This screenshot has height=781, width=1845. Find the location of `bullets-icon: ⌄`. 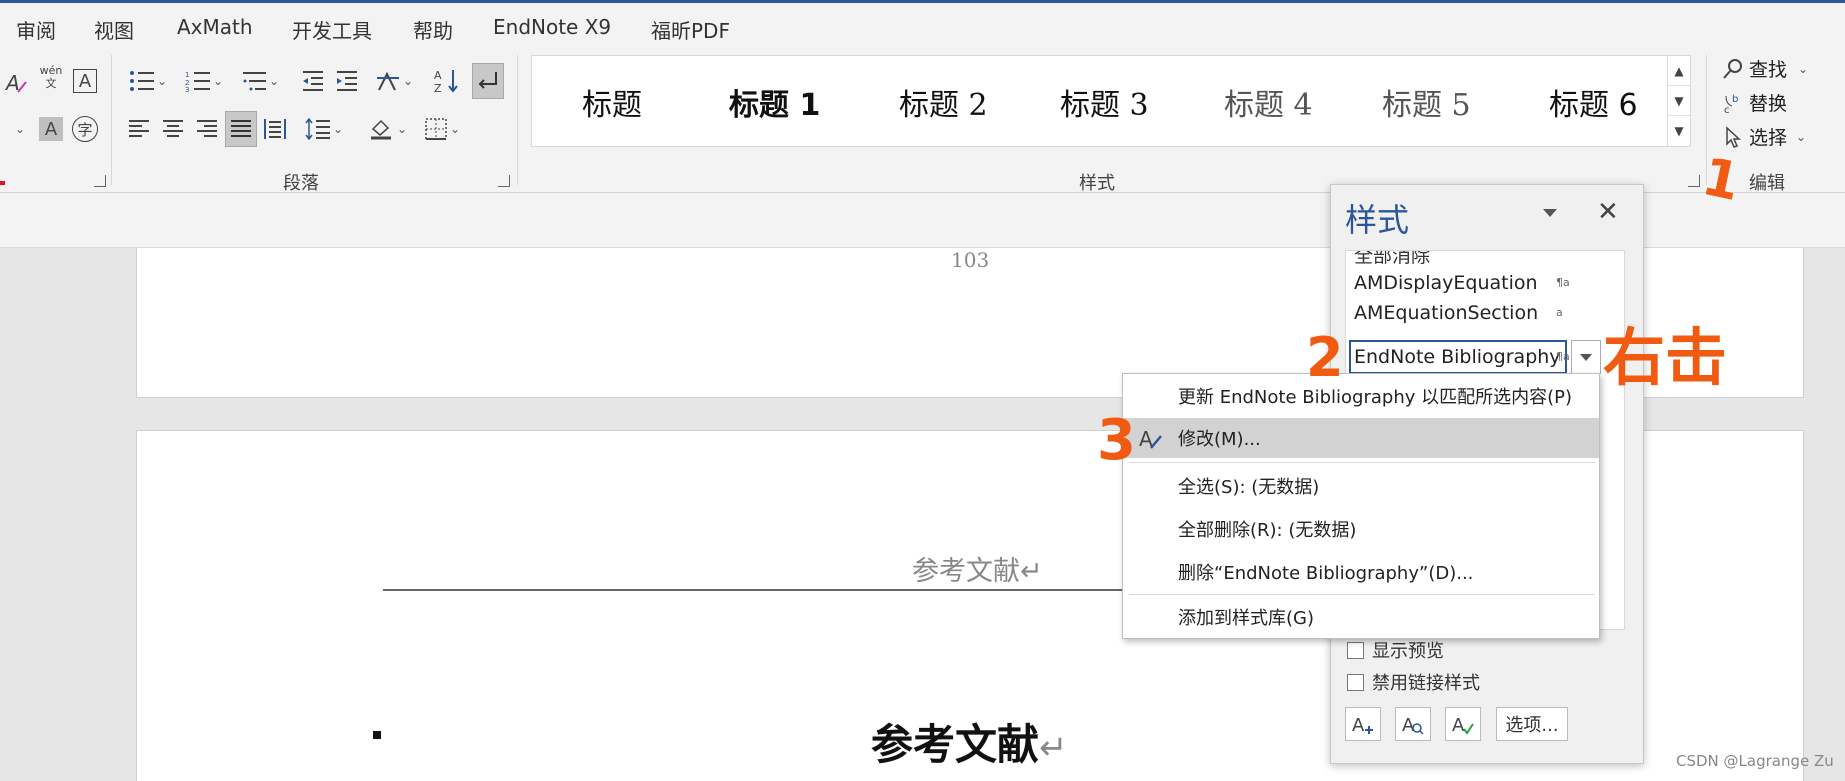

bullets-icon: ⌄ is located at coordinates (148, 81).